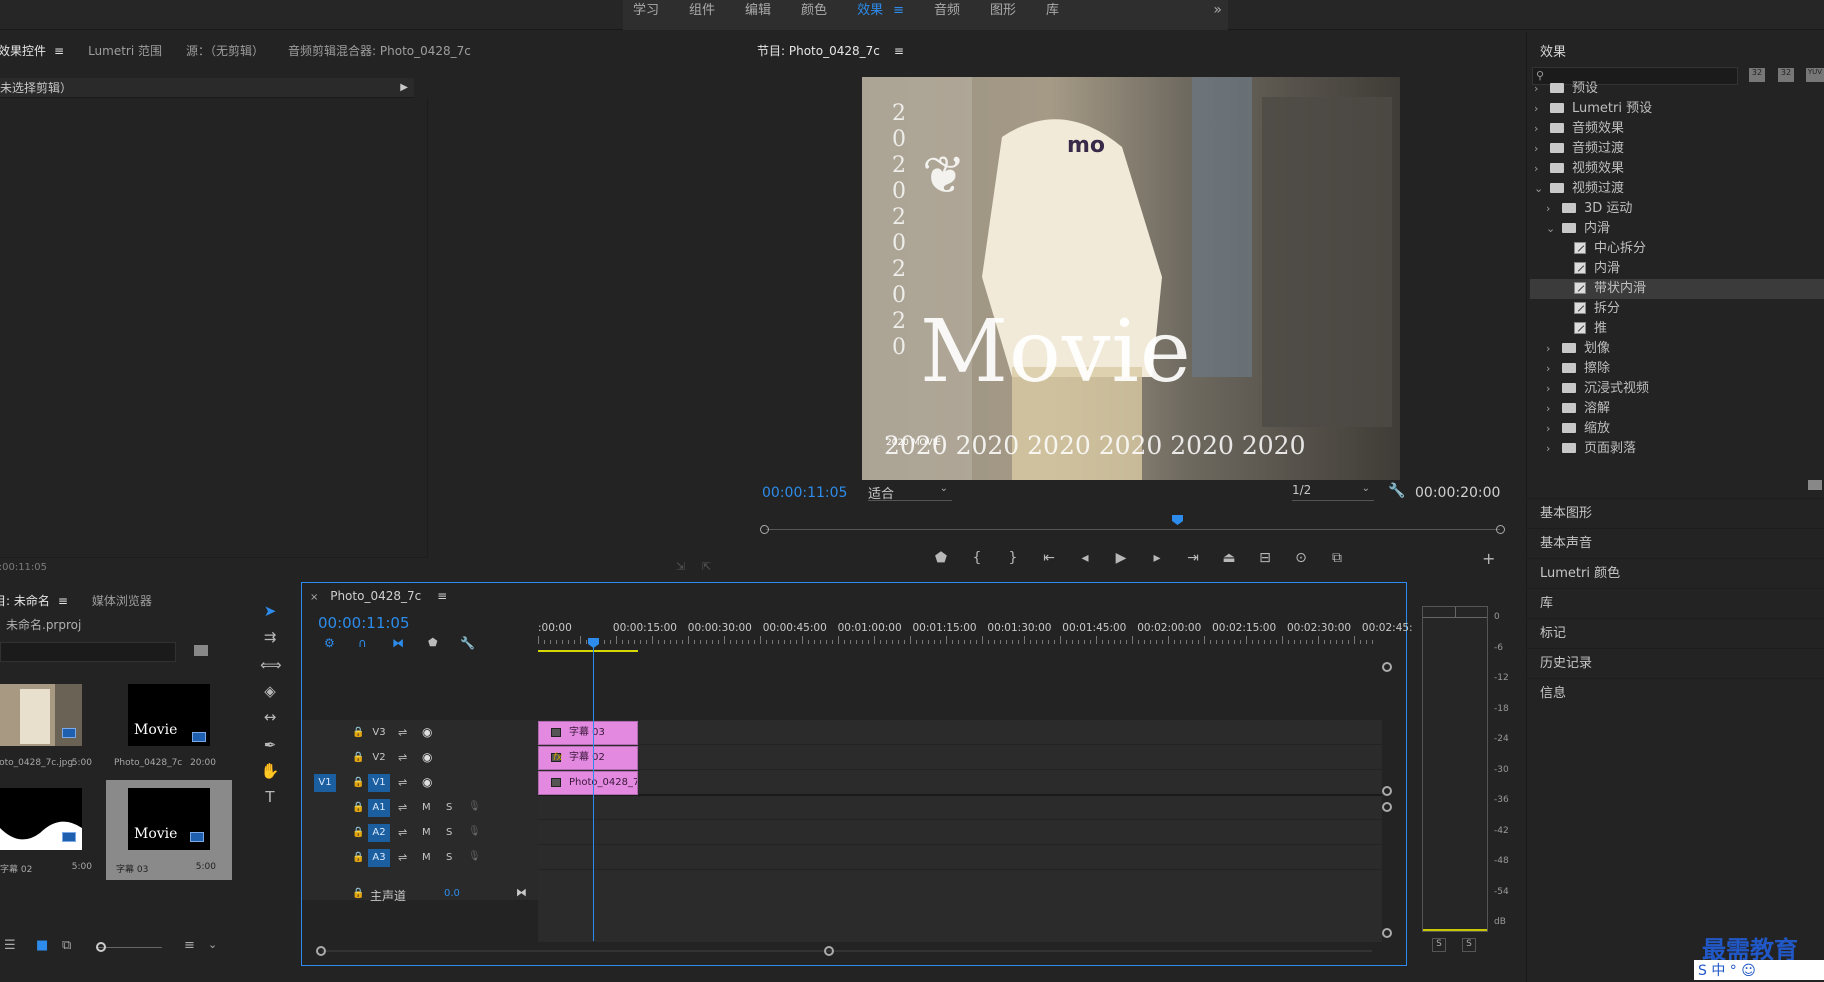  What do you see at coordinates (764, 529) in the screenshot?
I see `scrub-start-handle` at bounding box center [764, 529].